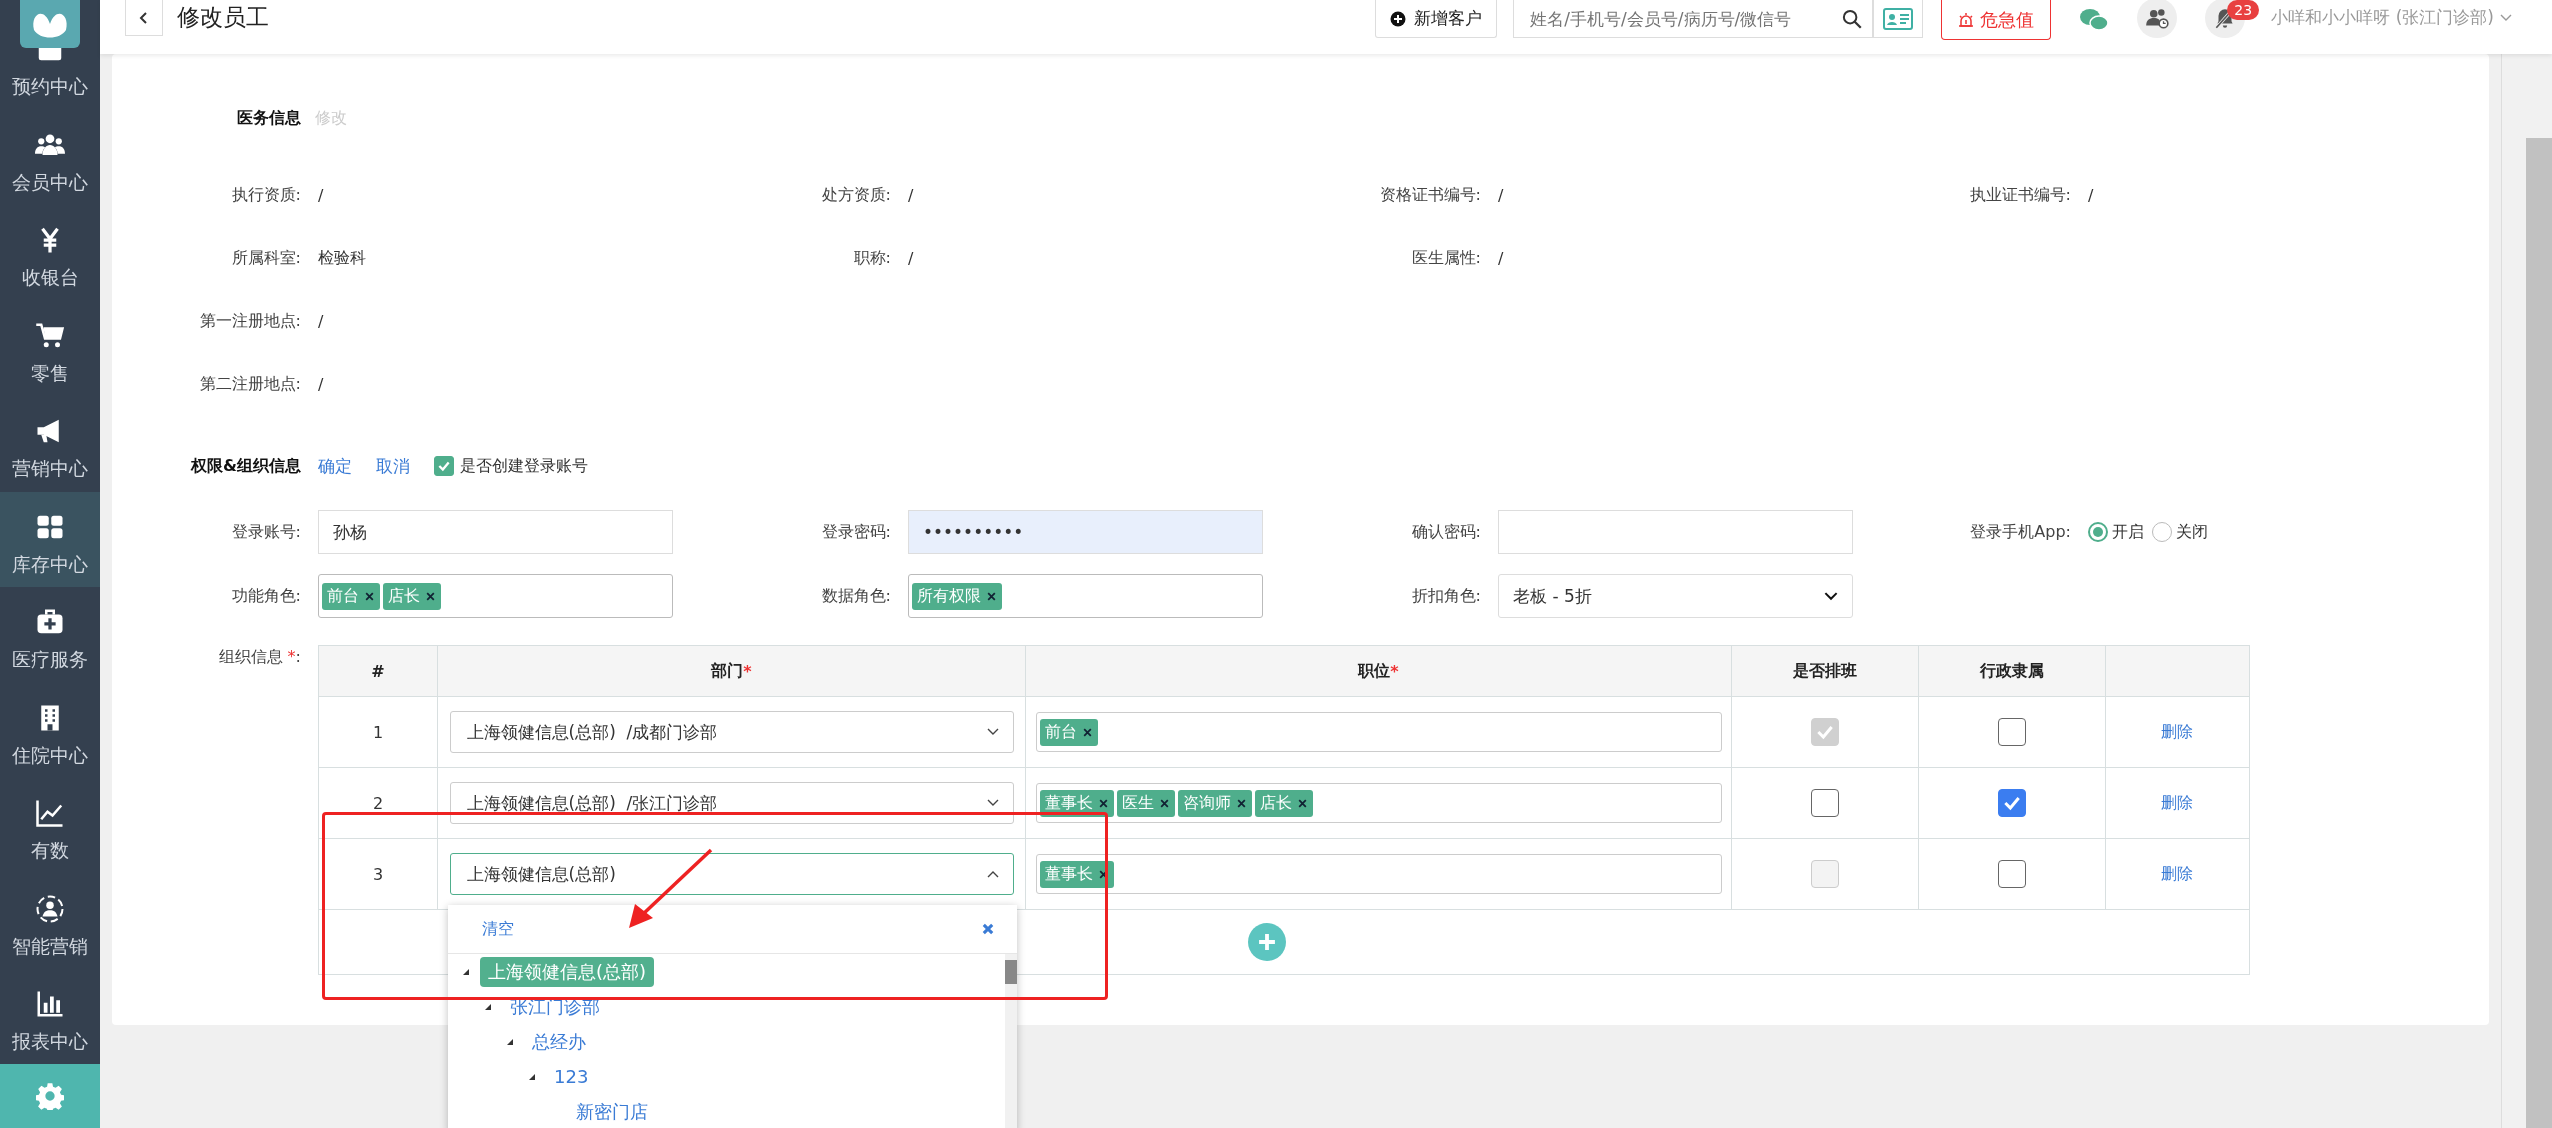 The image size is (2552, 1128). I want to click on group-icon, so click(2157, 19).